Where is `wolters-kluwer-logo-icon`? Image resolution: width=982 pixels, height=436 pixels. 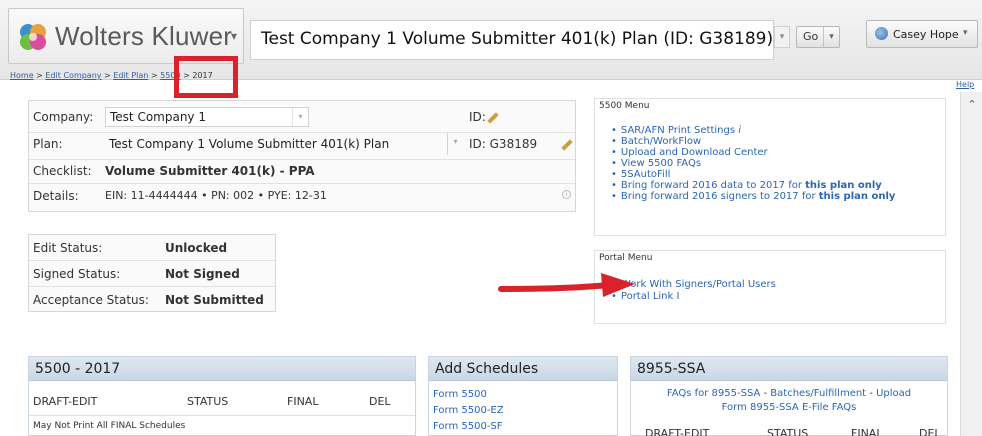
wolters-kluwer-logo-icon is located at coordinates (33, 37).